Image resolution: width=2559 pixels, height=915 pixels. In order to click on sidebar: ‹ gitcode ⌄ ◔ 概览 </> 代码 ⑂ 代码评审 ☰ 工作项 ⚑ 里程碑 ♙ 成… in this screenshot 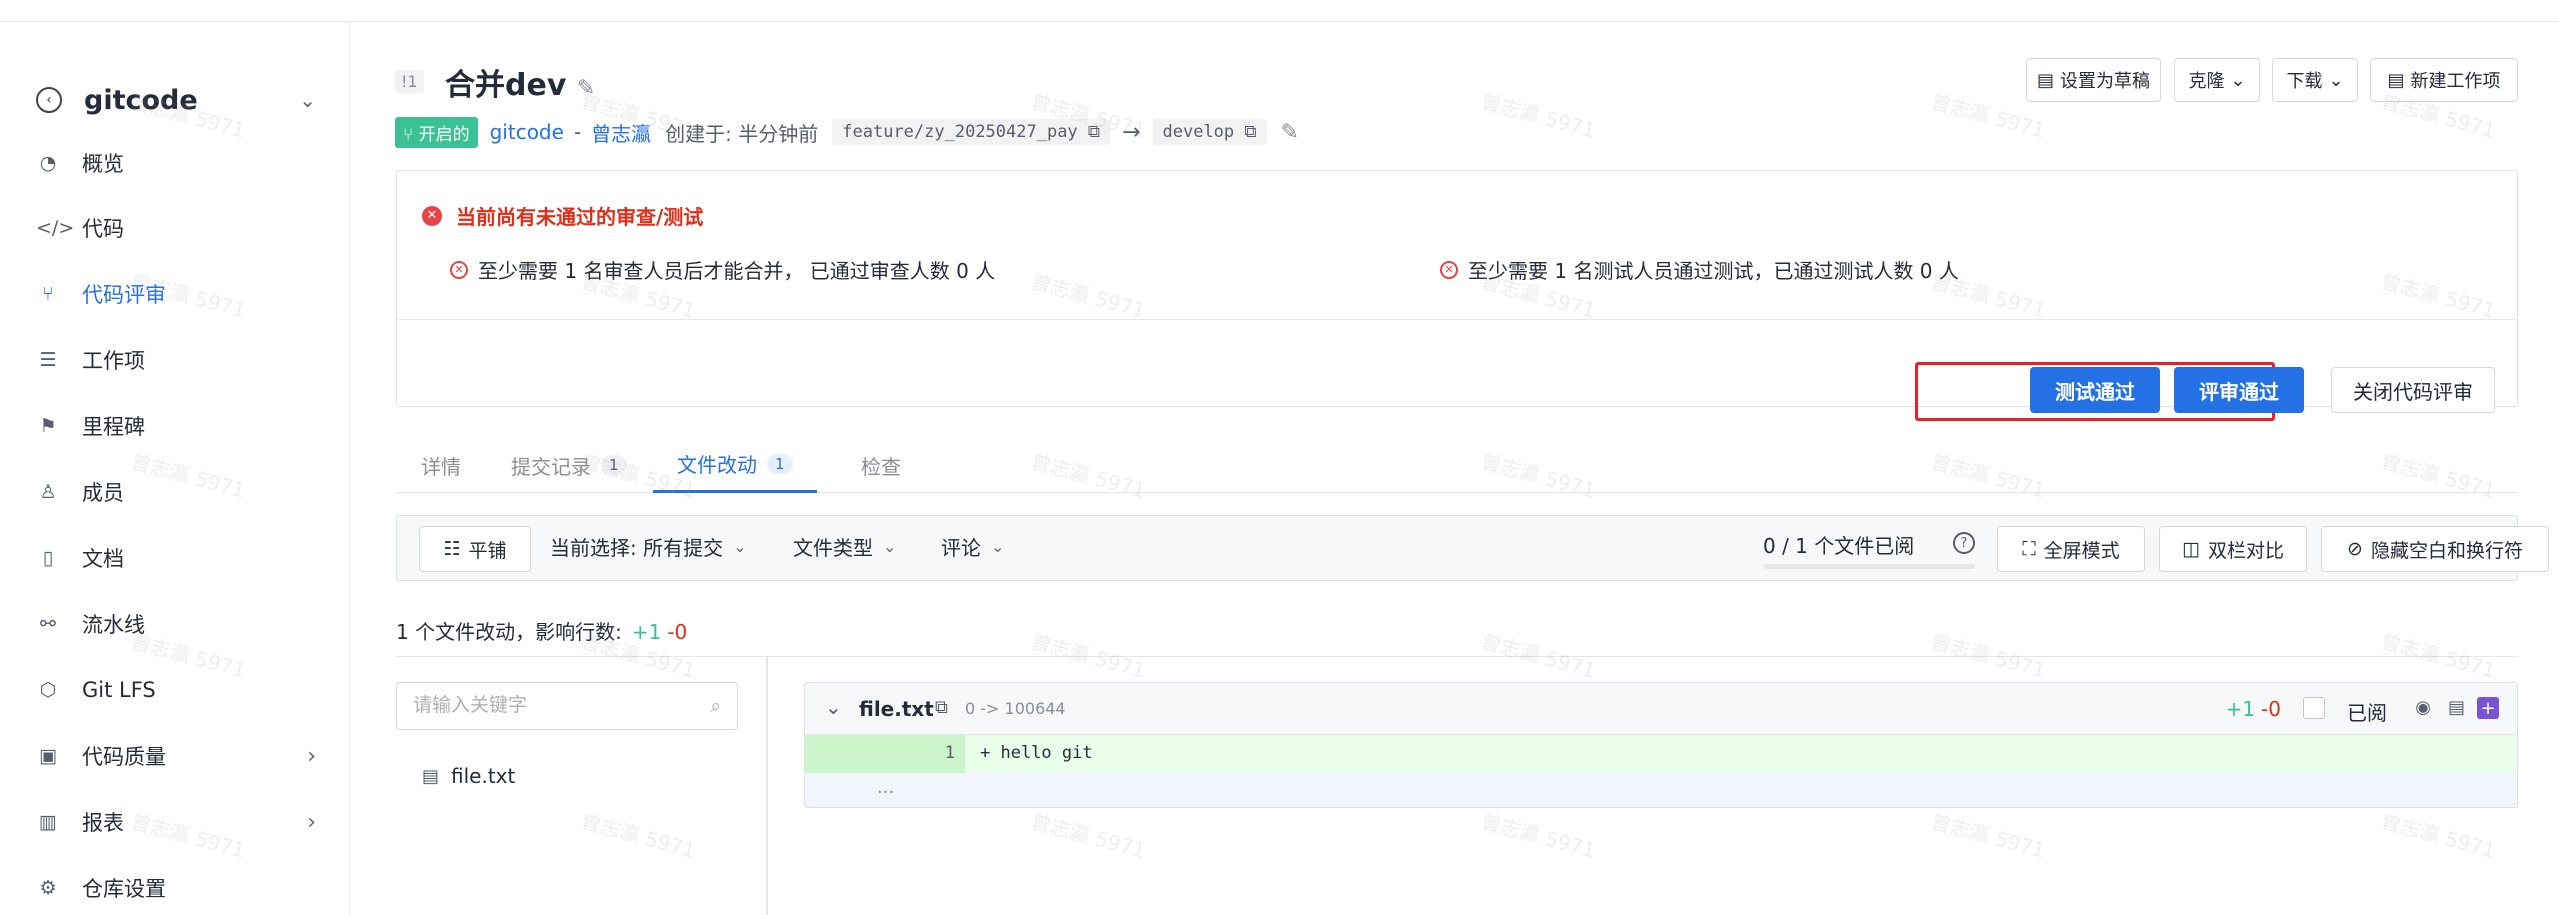, I will do `click(175, 468)`.